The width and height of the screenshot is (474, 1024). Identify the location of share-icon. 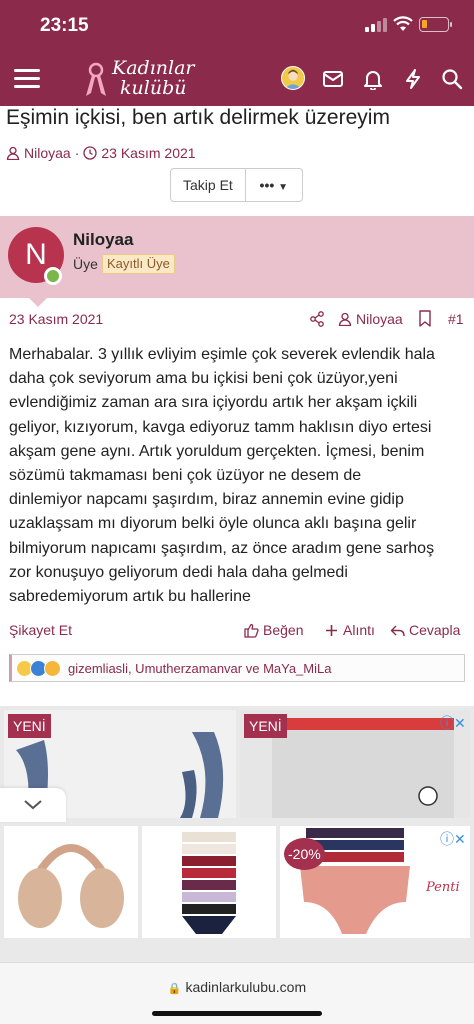
(317, 319).